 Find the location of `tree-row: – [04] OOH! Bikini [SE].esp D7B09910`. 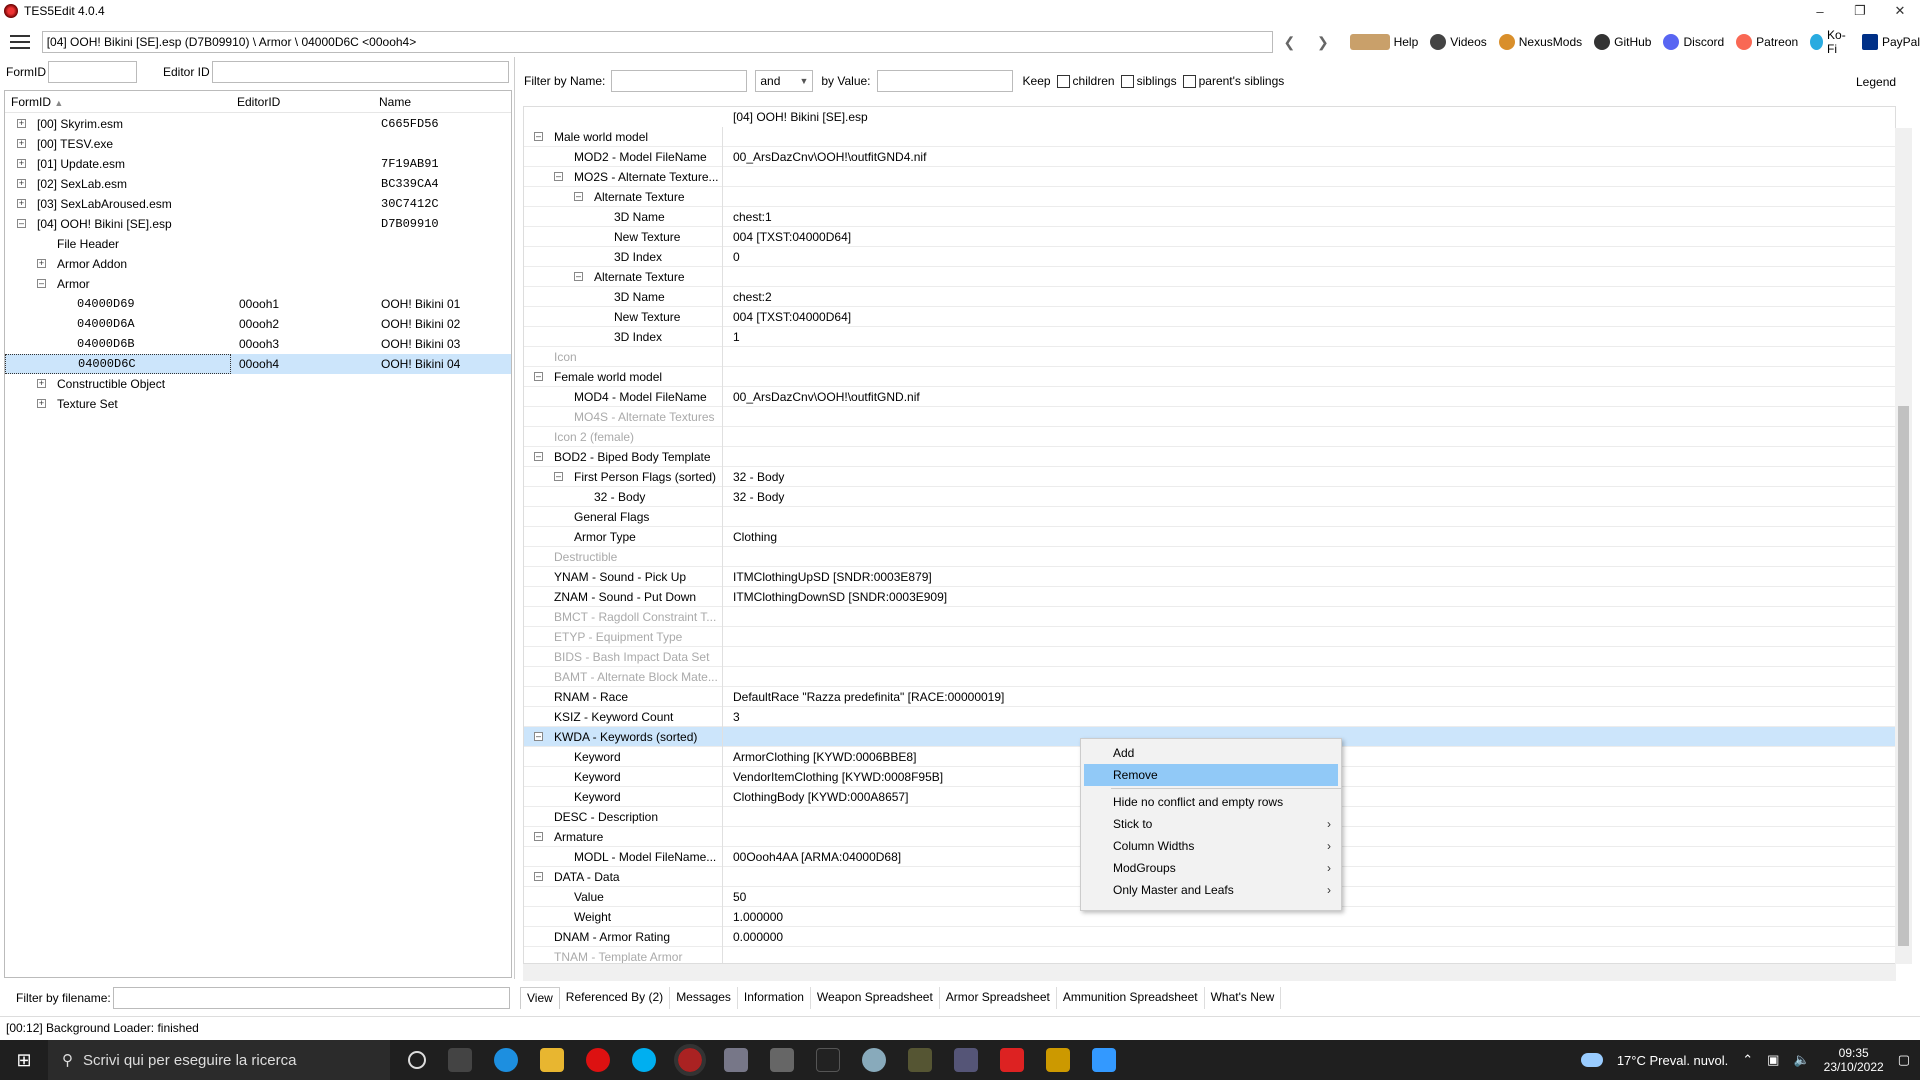

tree-row: – [04] OOH! Bikini [SE].esp D7B09910 is located at coordinates (258, 224).